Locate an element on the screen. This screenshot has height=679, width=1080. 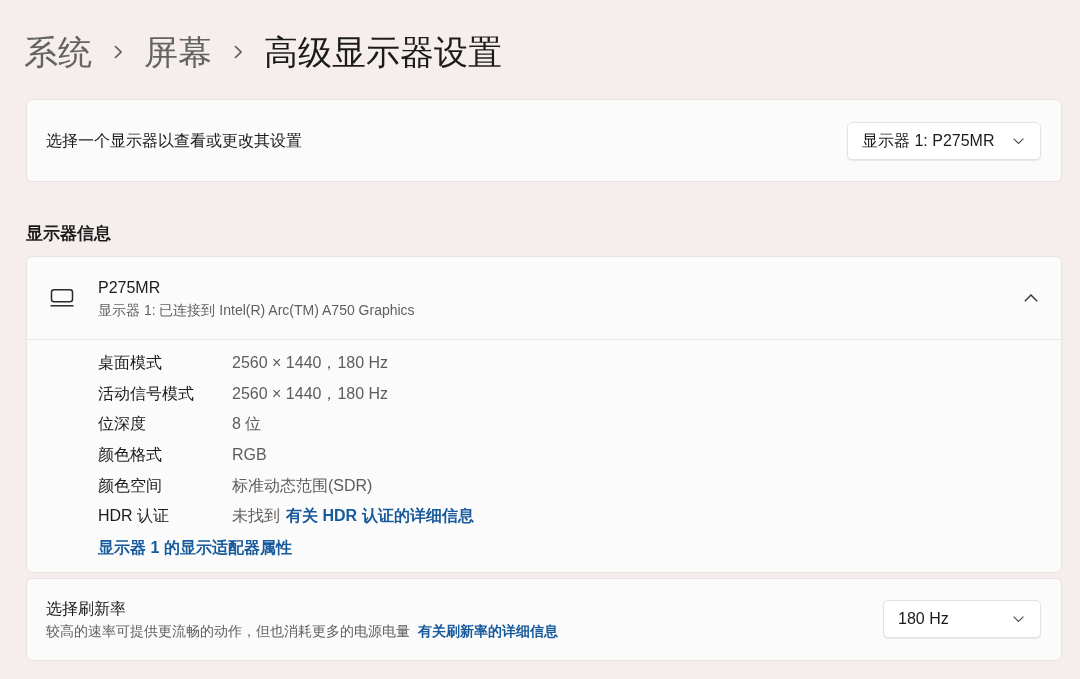
info-value: 标准动态范围(SDR) is located at coordinates (302, 485).